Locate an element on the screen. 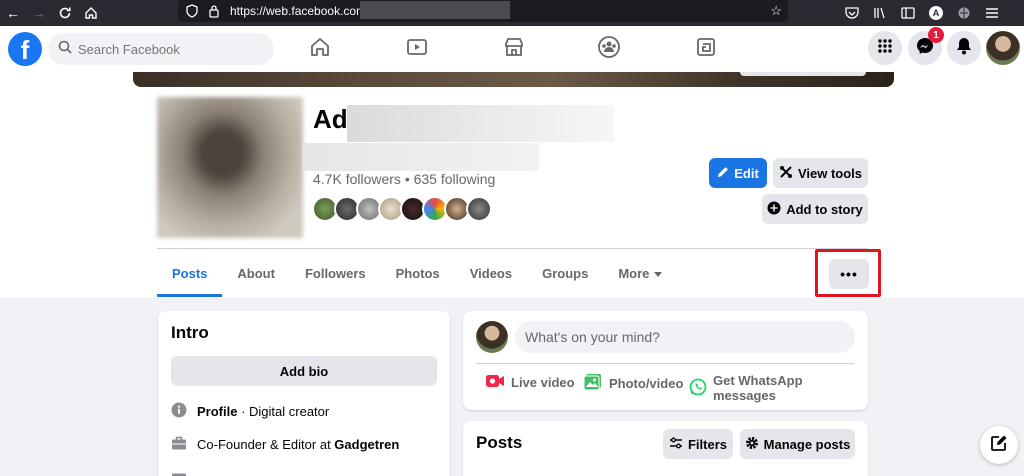  tab-followers: Followers is located at coordinates (335, 273).